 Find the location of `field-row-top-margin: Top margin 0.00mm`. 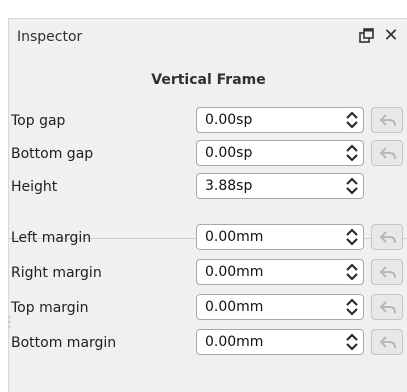

field-row-top-margin: Top margin 0.00mm is located at coordinates (208, 308).